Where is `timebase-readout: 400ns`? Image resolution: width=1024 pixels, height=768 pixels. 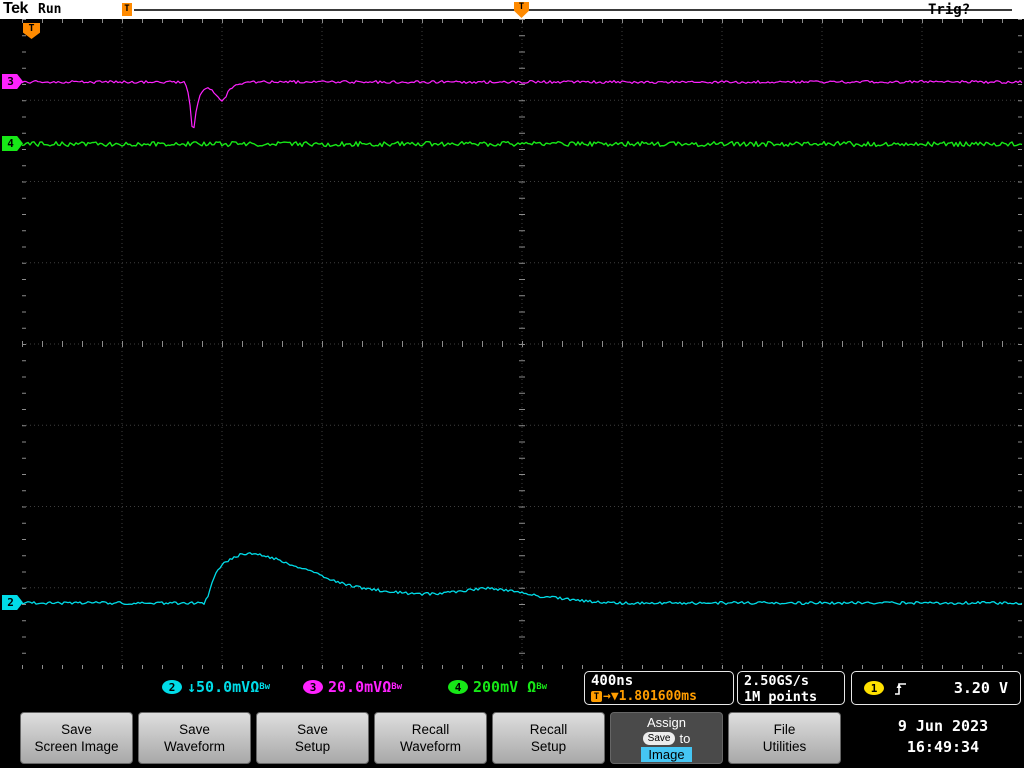 timebase-readout: 400ns is located at coordinates (612, 681).